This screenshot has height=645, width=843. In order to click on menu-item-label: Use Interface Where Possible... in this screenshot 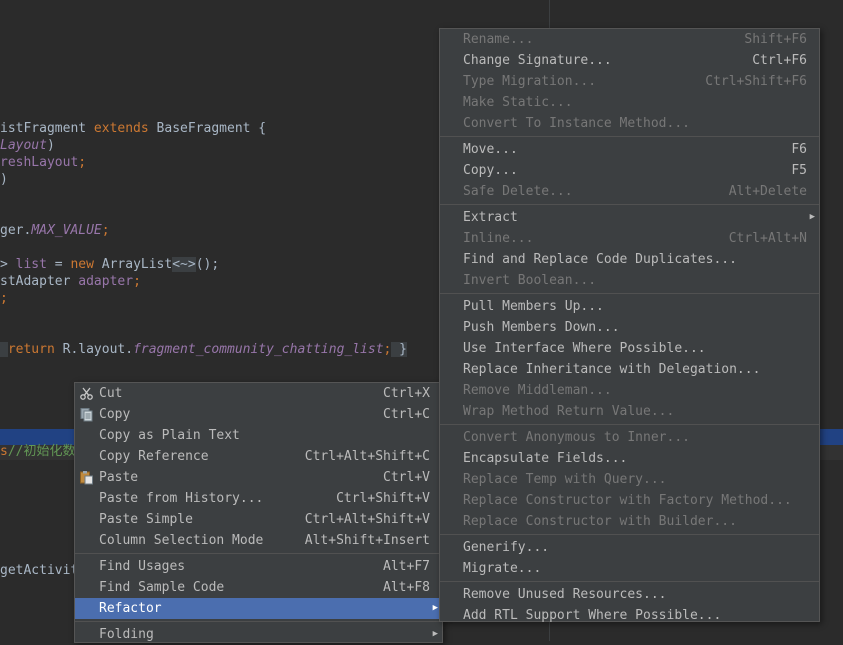, I will do `click(584, 348)`.